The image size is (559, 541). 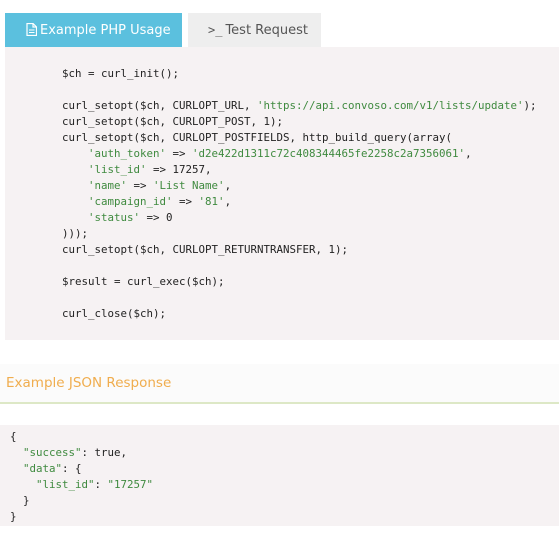 I want to click on code-line: $ch = curl_init();, so click(x=121, y=73).